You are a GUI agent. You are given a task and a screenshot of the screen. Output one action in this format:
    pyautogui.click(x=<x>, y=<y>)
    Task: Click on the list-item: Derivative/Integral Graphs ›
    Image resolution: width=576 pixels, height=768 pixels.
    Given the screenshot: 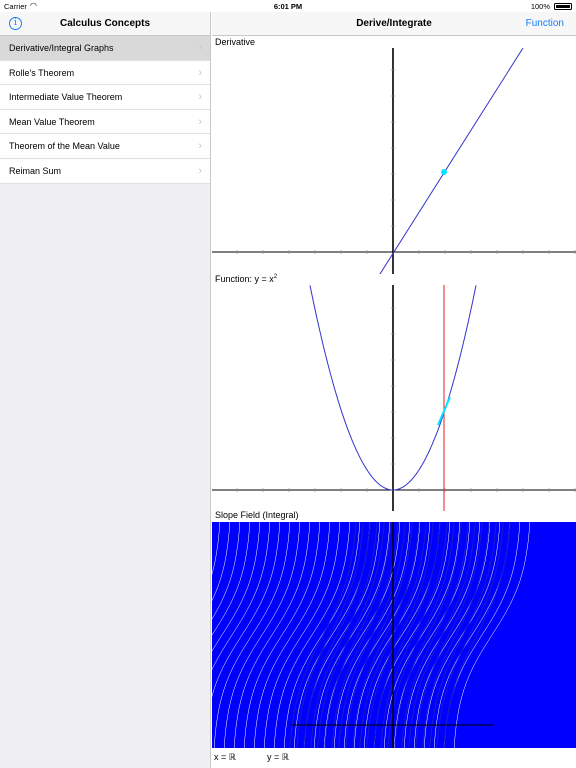 What is the action you would take?
    pyautogui.click(x=105, y=48)
    